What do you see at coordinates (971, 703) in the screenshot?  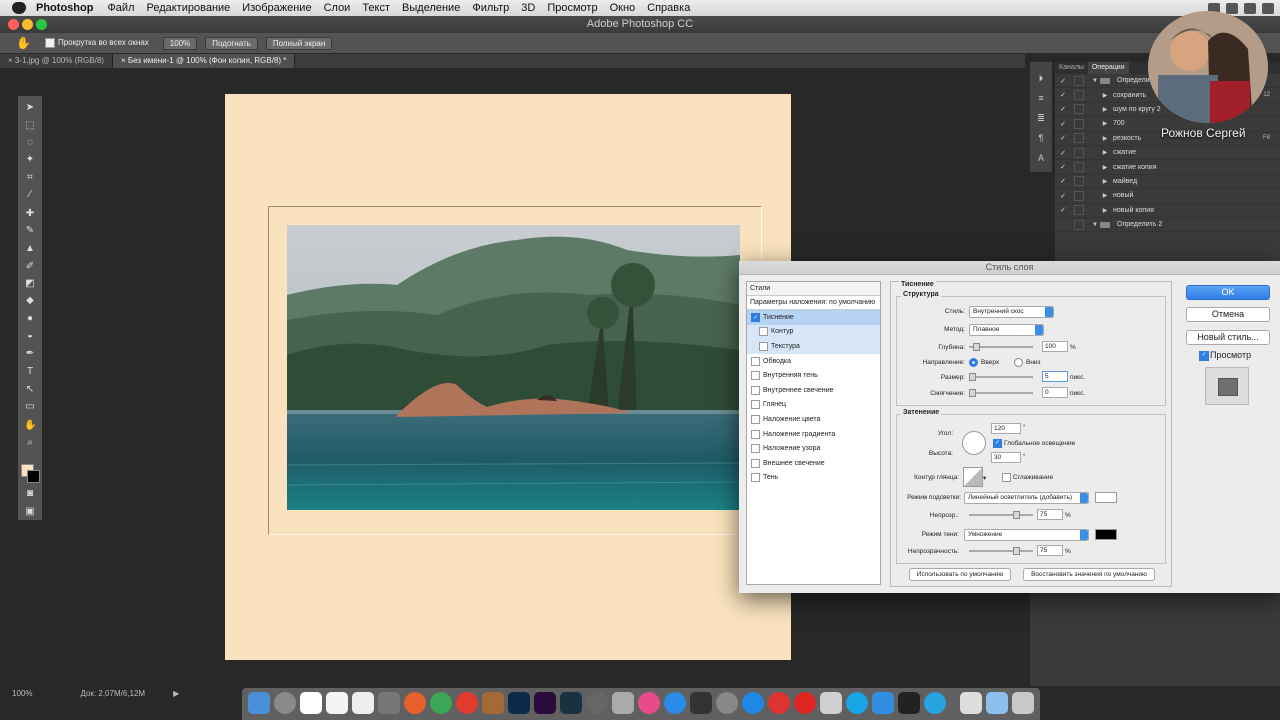 I see `document-icon` at bounding box center [971, 703].